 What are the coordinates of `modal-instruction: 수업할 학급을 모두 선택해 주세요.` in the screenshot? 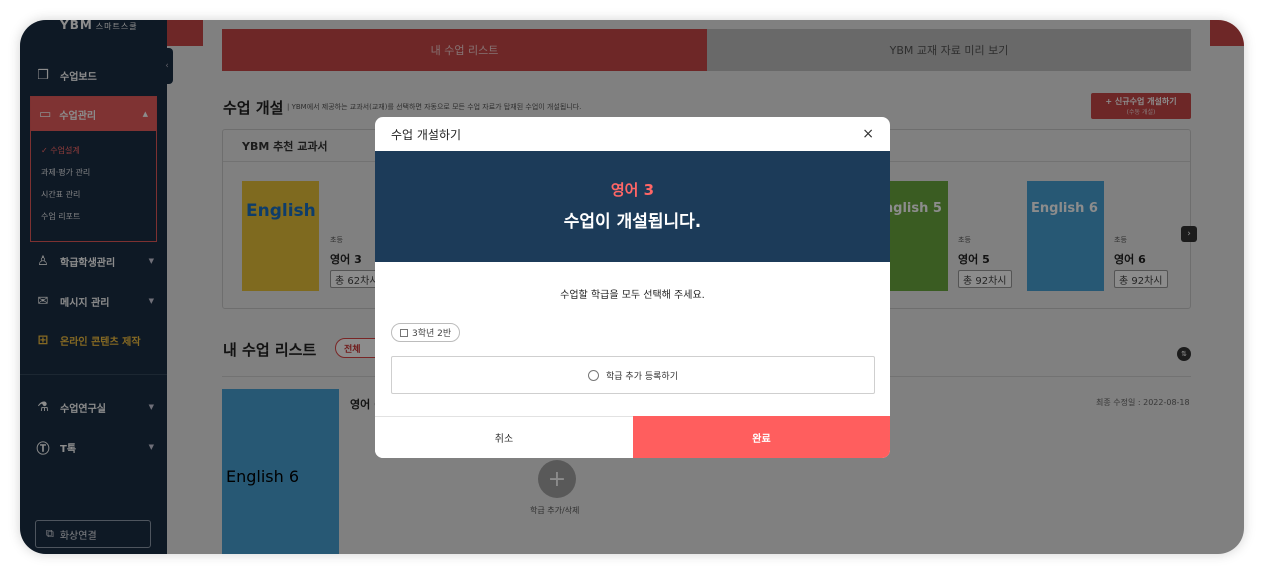 It's located at (632, 295).